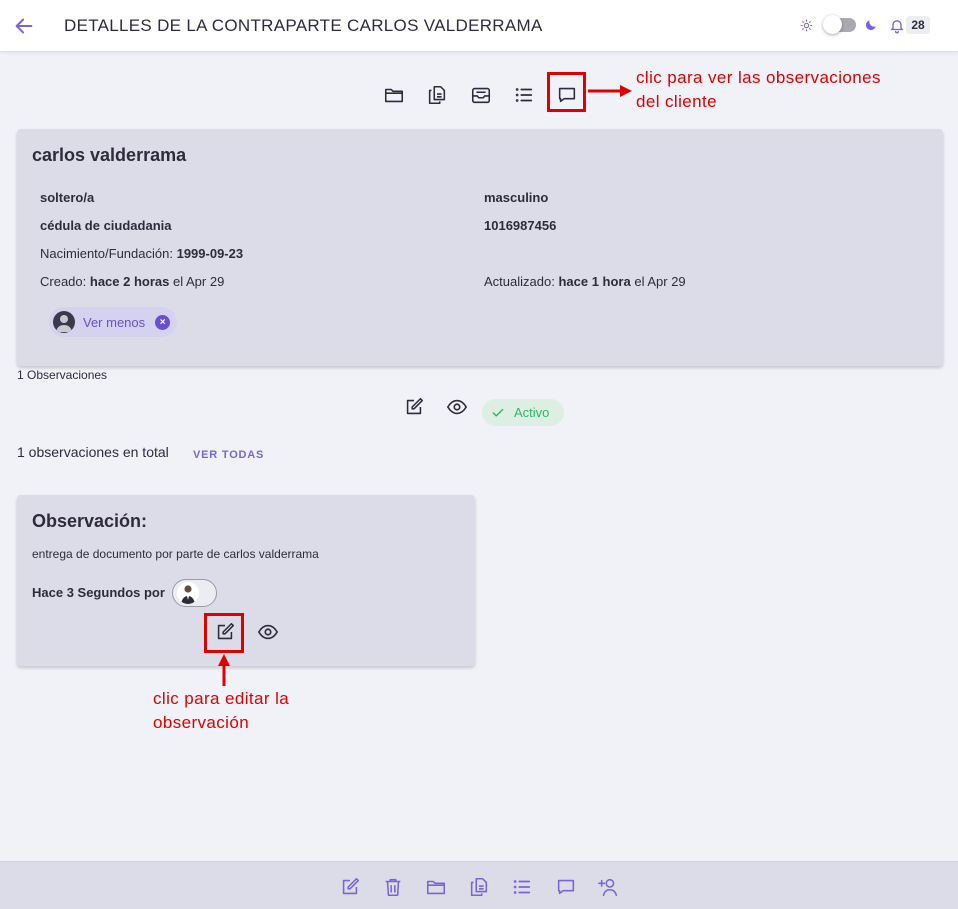  What do you see at coordinates (532, 412) in the screenshot?
I see `status-label: Activo` at bounding box center [532, 412].